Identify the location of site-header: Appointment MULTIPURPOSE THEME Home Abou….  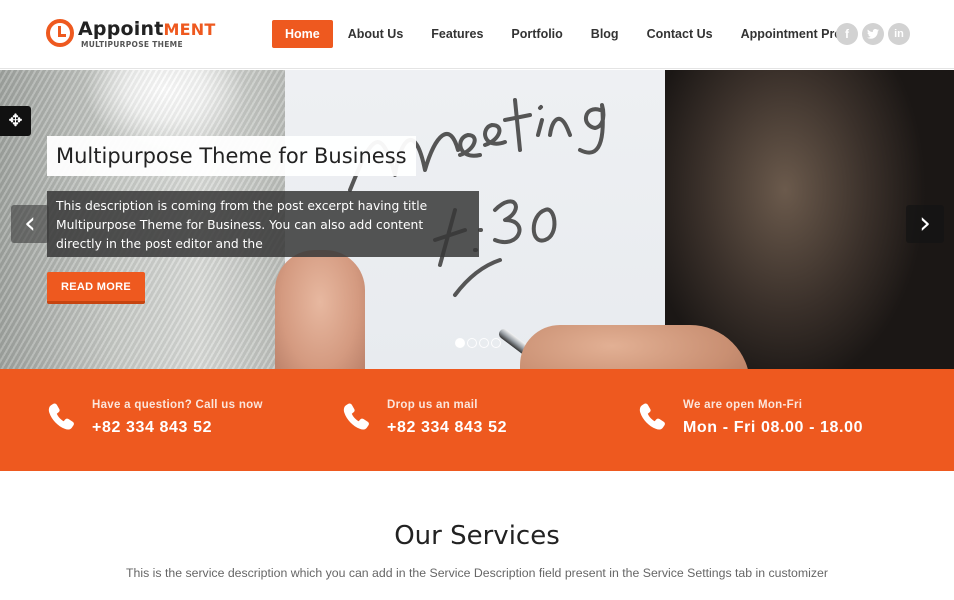
(477, 34).